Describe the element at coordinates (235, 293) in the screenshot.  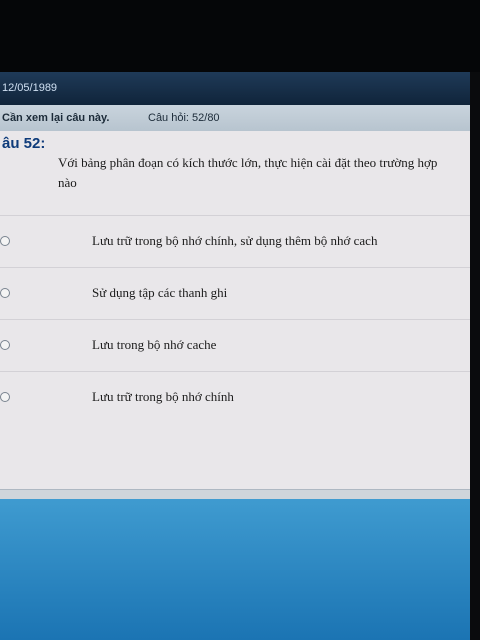
I see `answer-option: Sử dụng tập các thanh ghi` at that location.